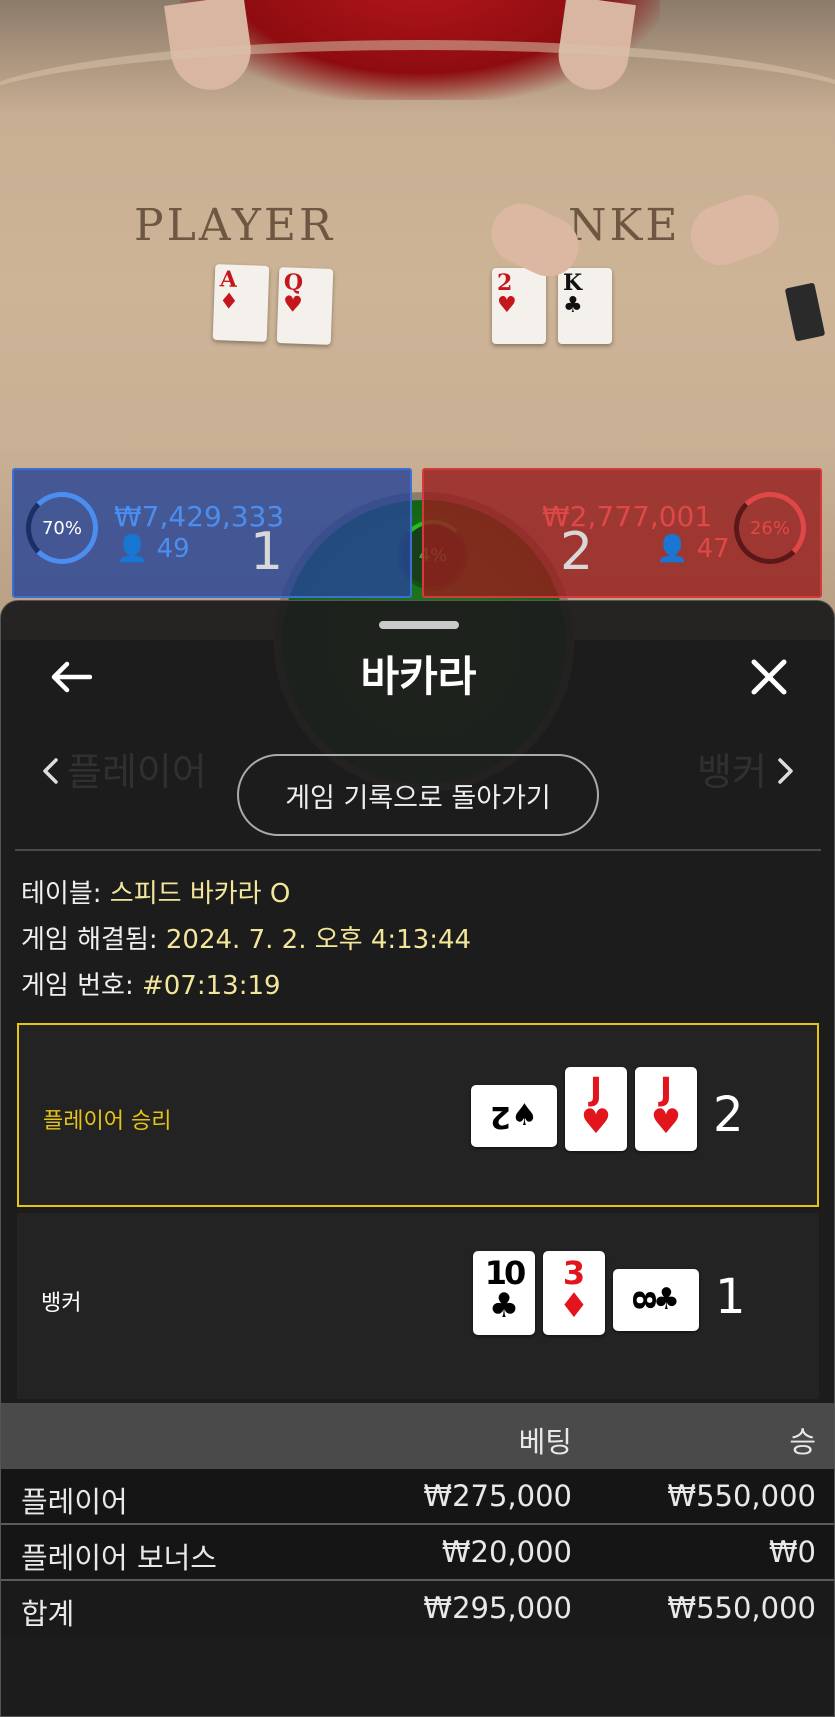 This screenshot has height=1717, width=835. Describe the element at coordinates (61, 1303) in the screenshot. I see `banker-result-label: 뱅커` at that location.